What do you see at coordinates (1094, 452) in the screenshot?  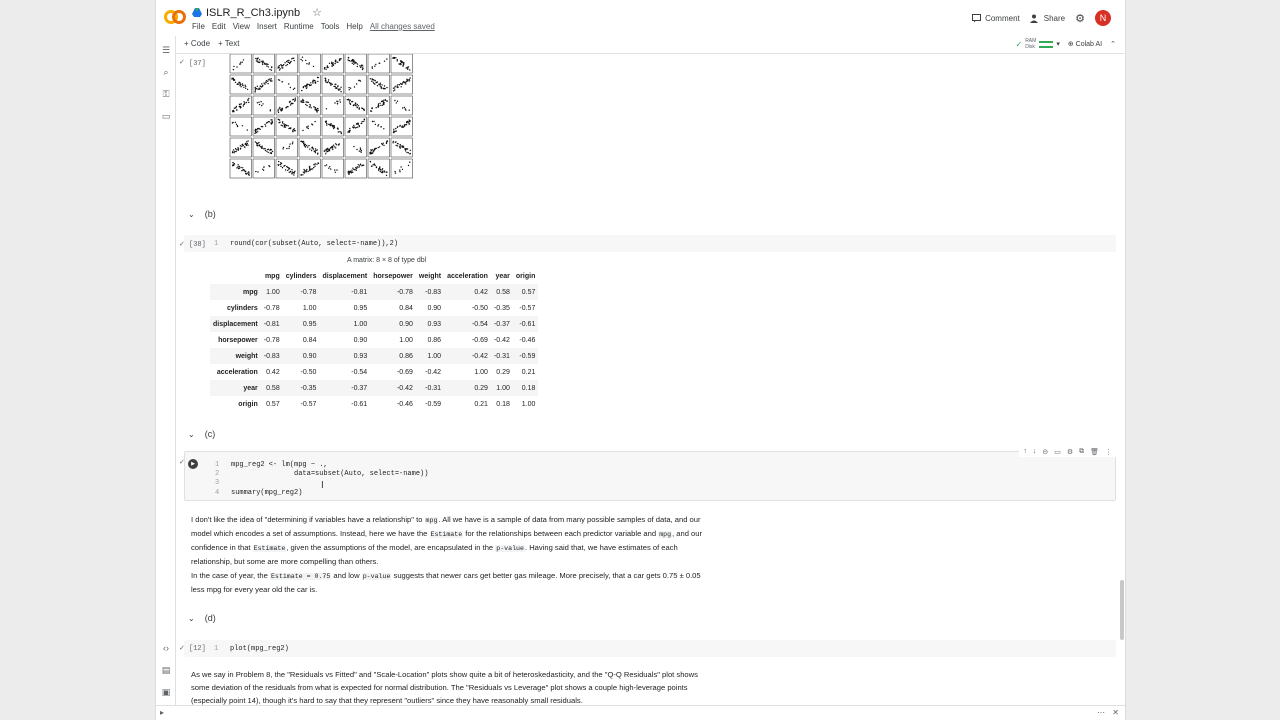 I see `delete-icon: 🗑` at bounding box center [1094, 452].